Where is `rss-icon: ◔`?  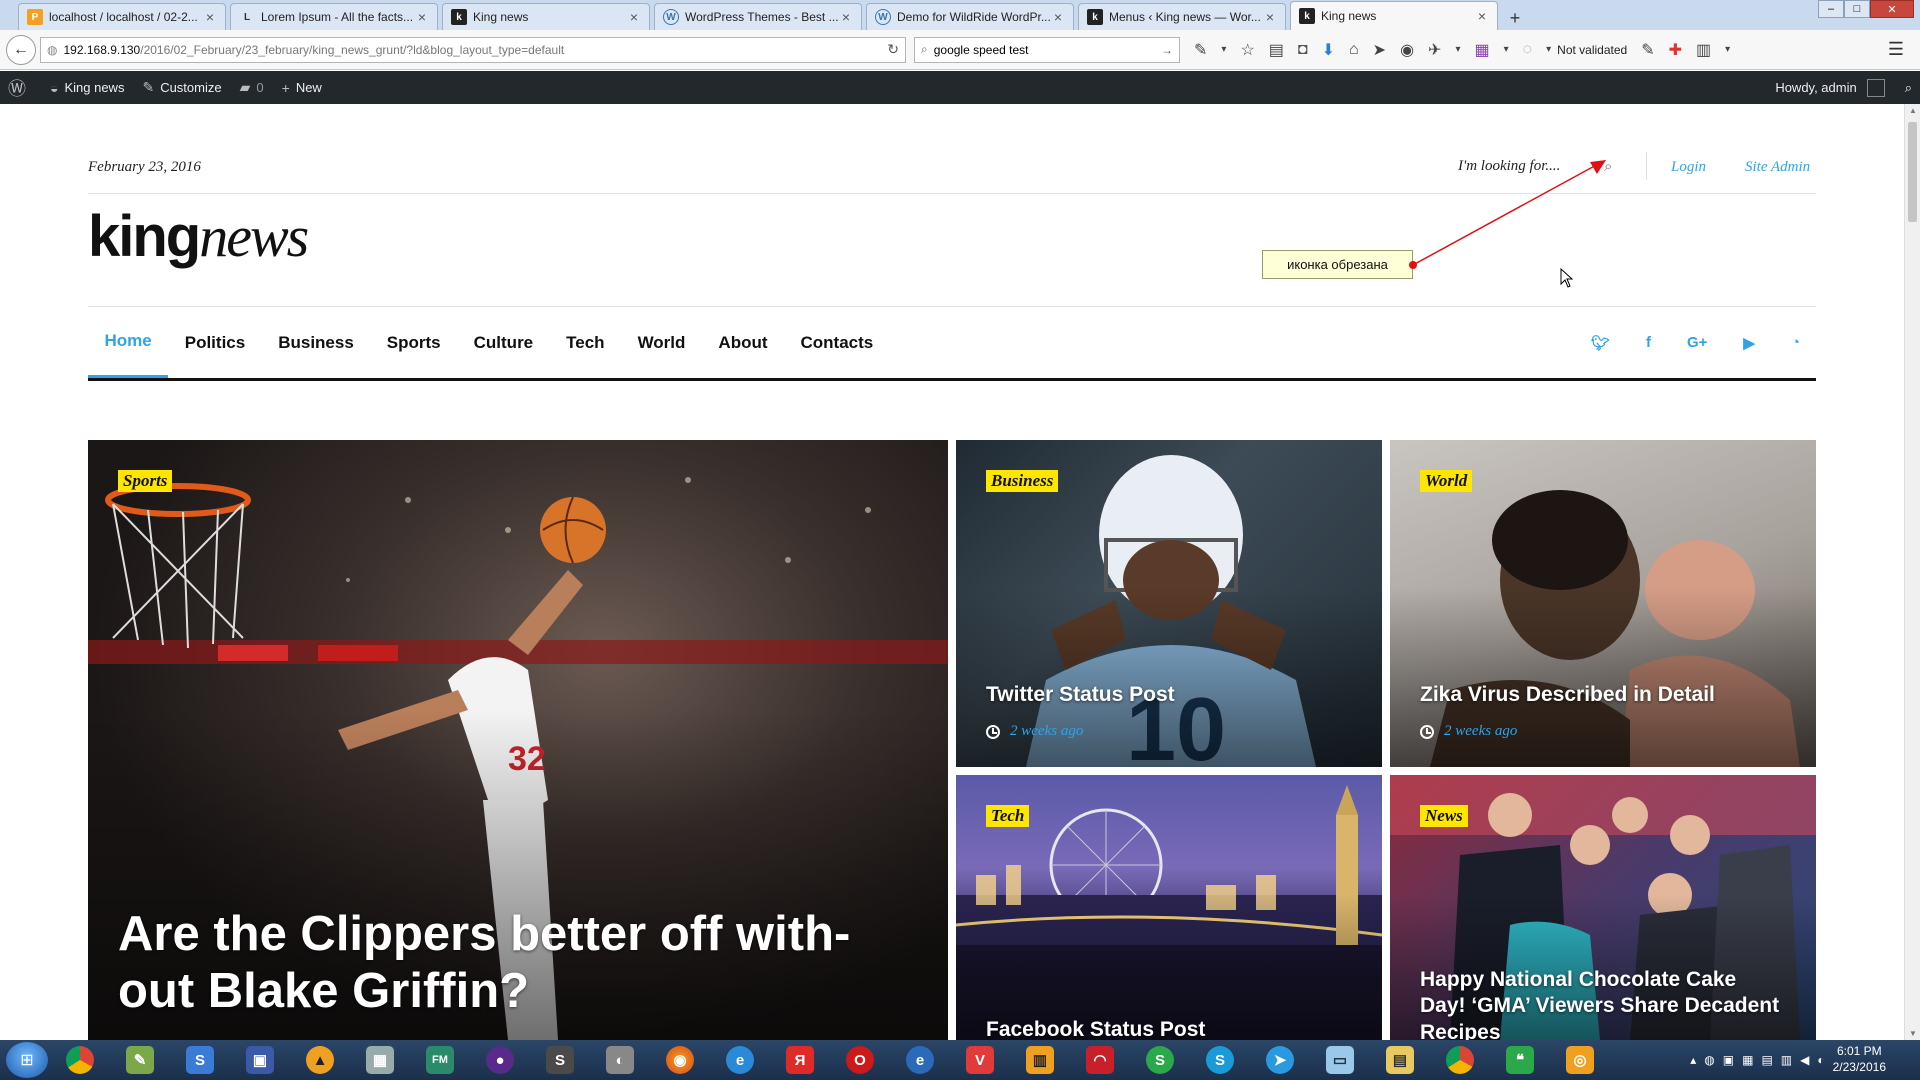 rss-icon: ◔ is located at coordinates (1795, 342).